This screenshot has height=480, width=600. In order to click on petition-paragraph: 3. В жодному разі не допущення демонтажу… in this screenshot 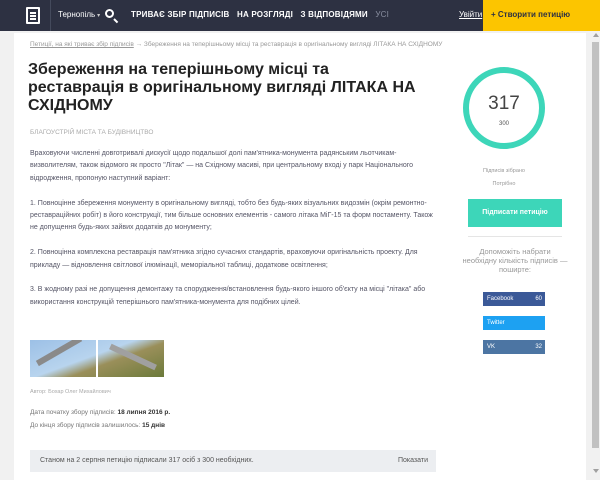, I will do `click(228, 296)`.